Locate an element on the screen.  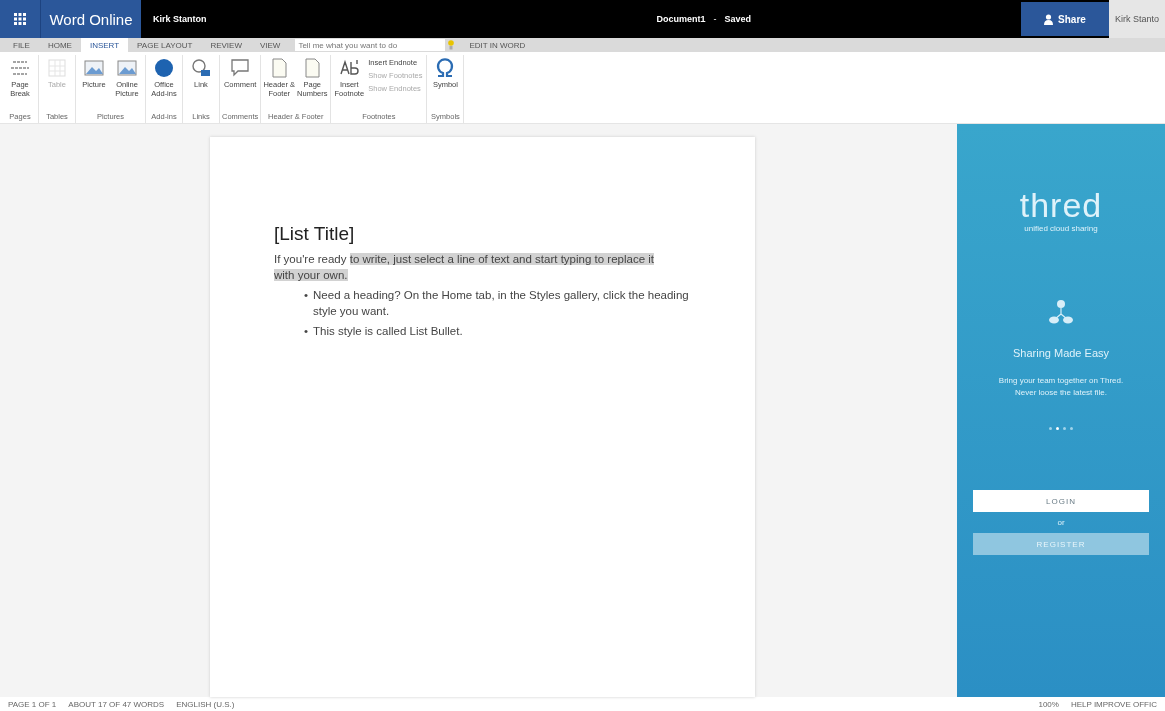
panel-headline: Sharing Made Easy is located at coordinates (1061, 353).